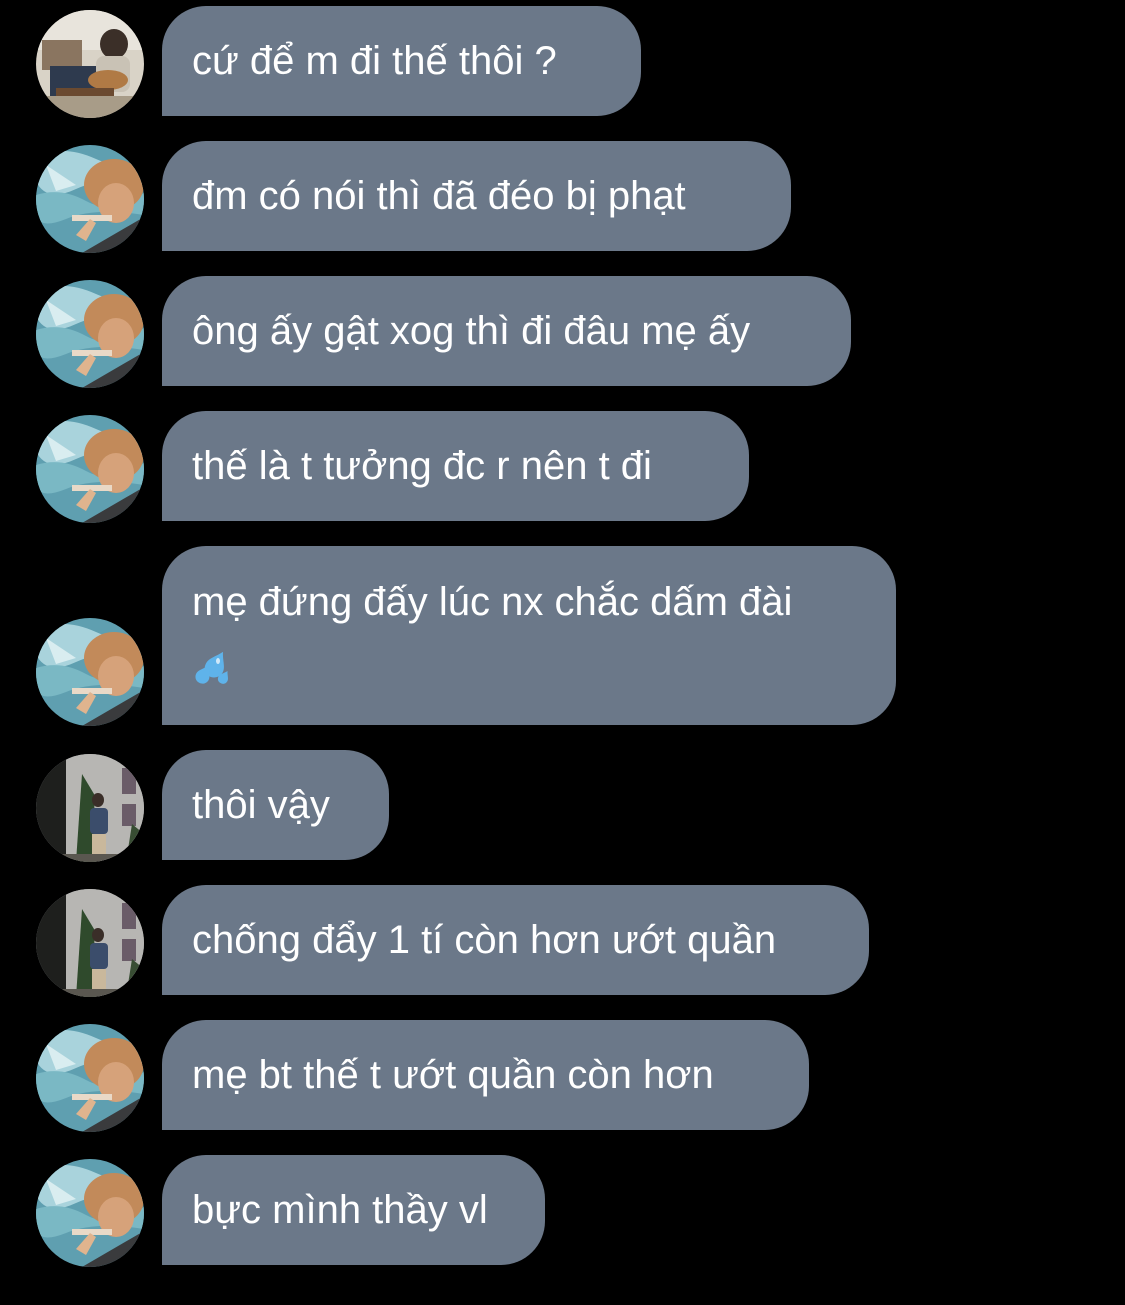  Describe the element at coordinates (439, 196) in the screenshot. I see `message-text: đm có nói thì đã đéo bị phạt` at that location.